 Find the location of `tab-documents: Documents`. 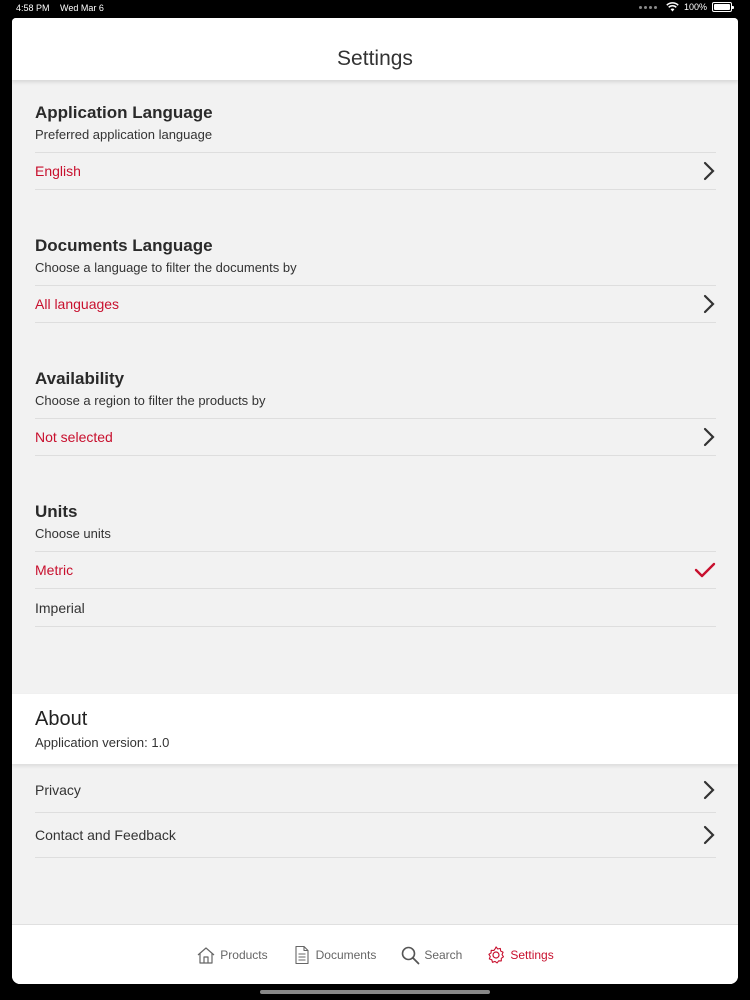

tab-documents: Documents is located at coordinates (334, 955).